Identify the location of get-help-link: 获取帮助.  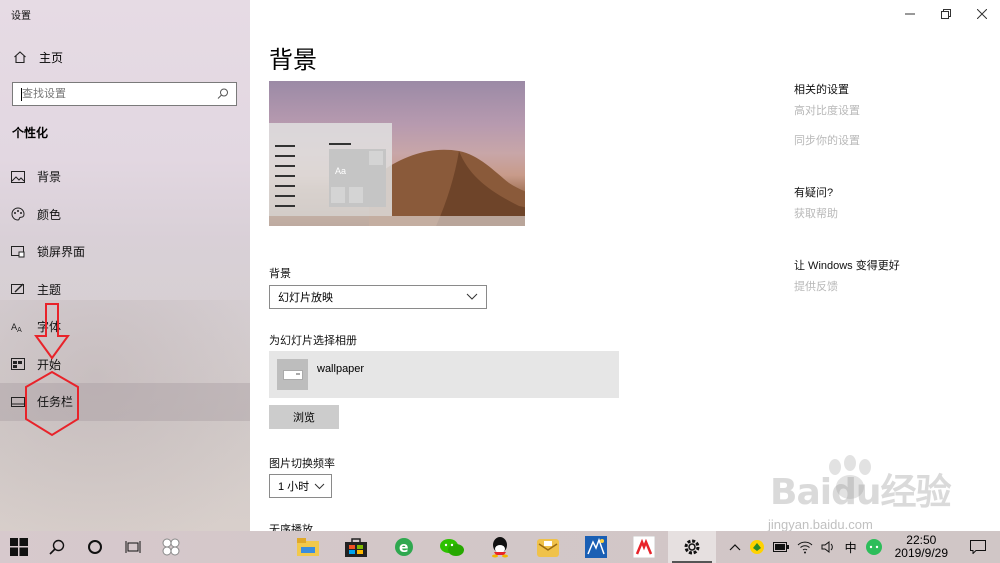
(816, 213).